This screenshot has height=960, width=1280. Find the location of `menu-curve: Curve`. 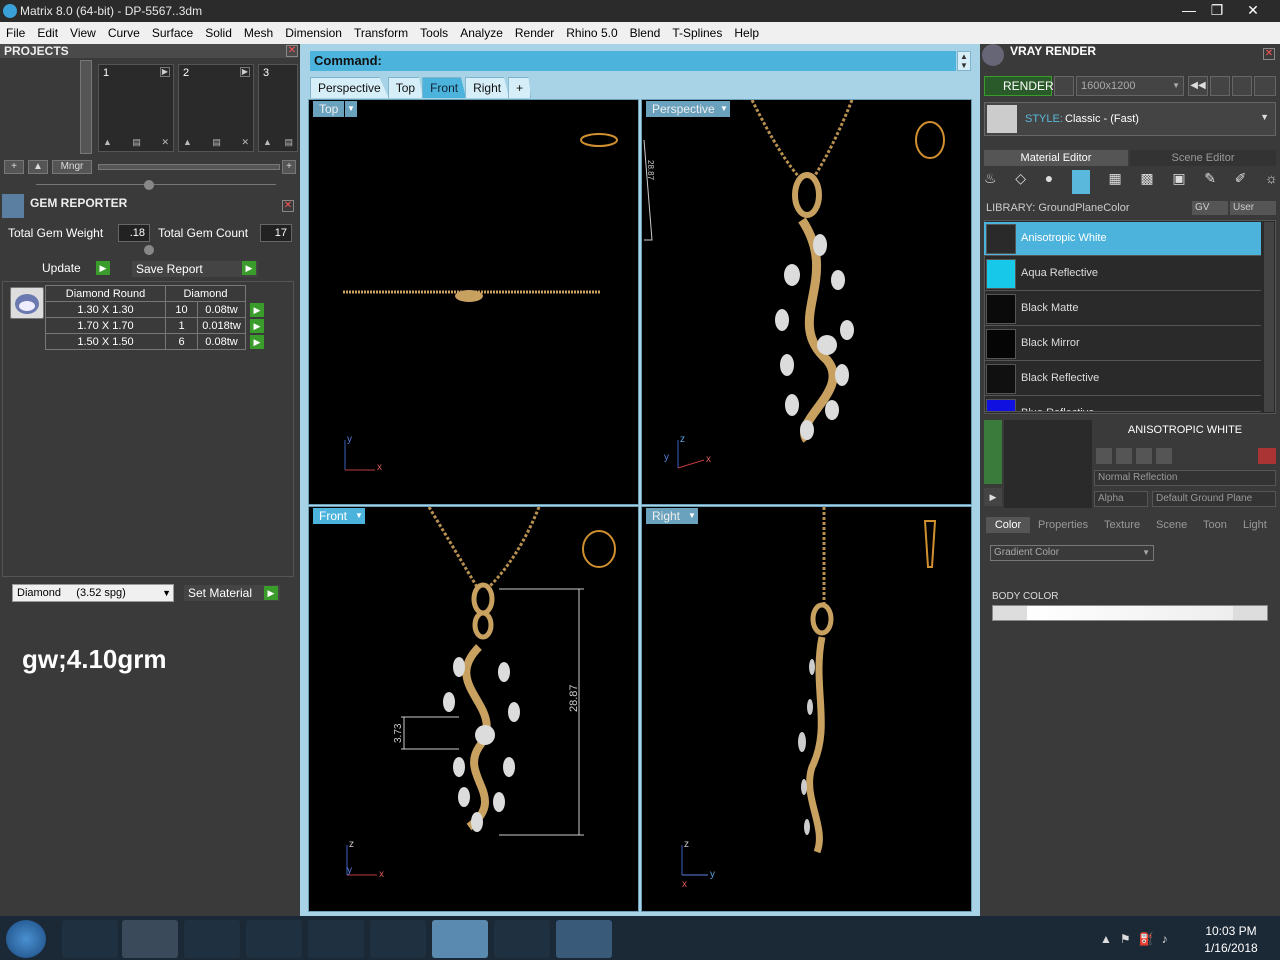

menu-curve: Curve is located at coordinates (124, 33).